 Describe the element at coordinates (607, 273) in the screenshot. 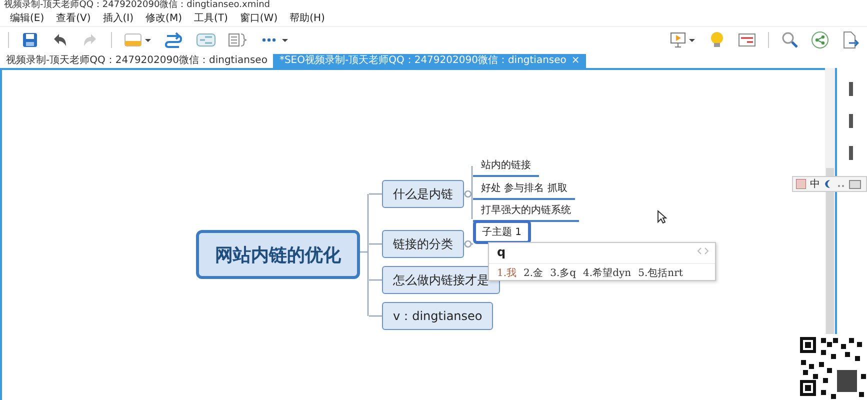

I see `ime-candidate: 4.希望dyn` at that location.